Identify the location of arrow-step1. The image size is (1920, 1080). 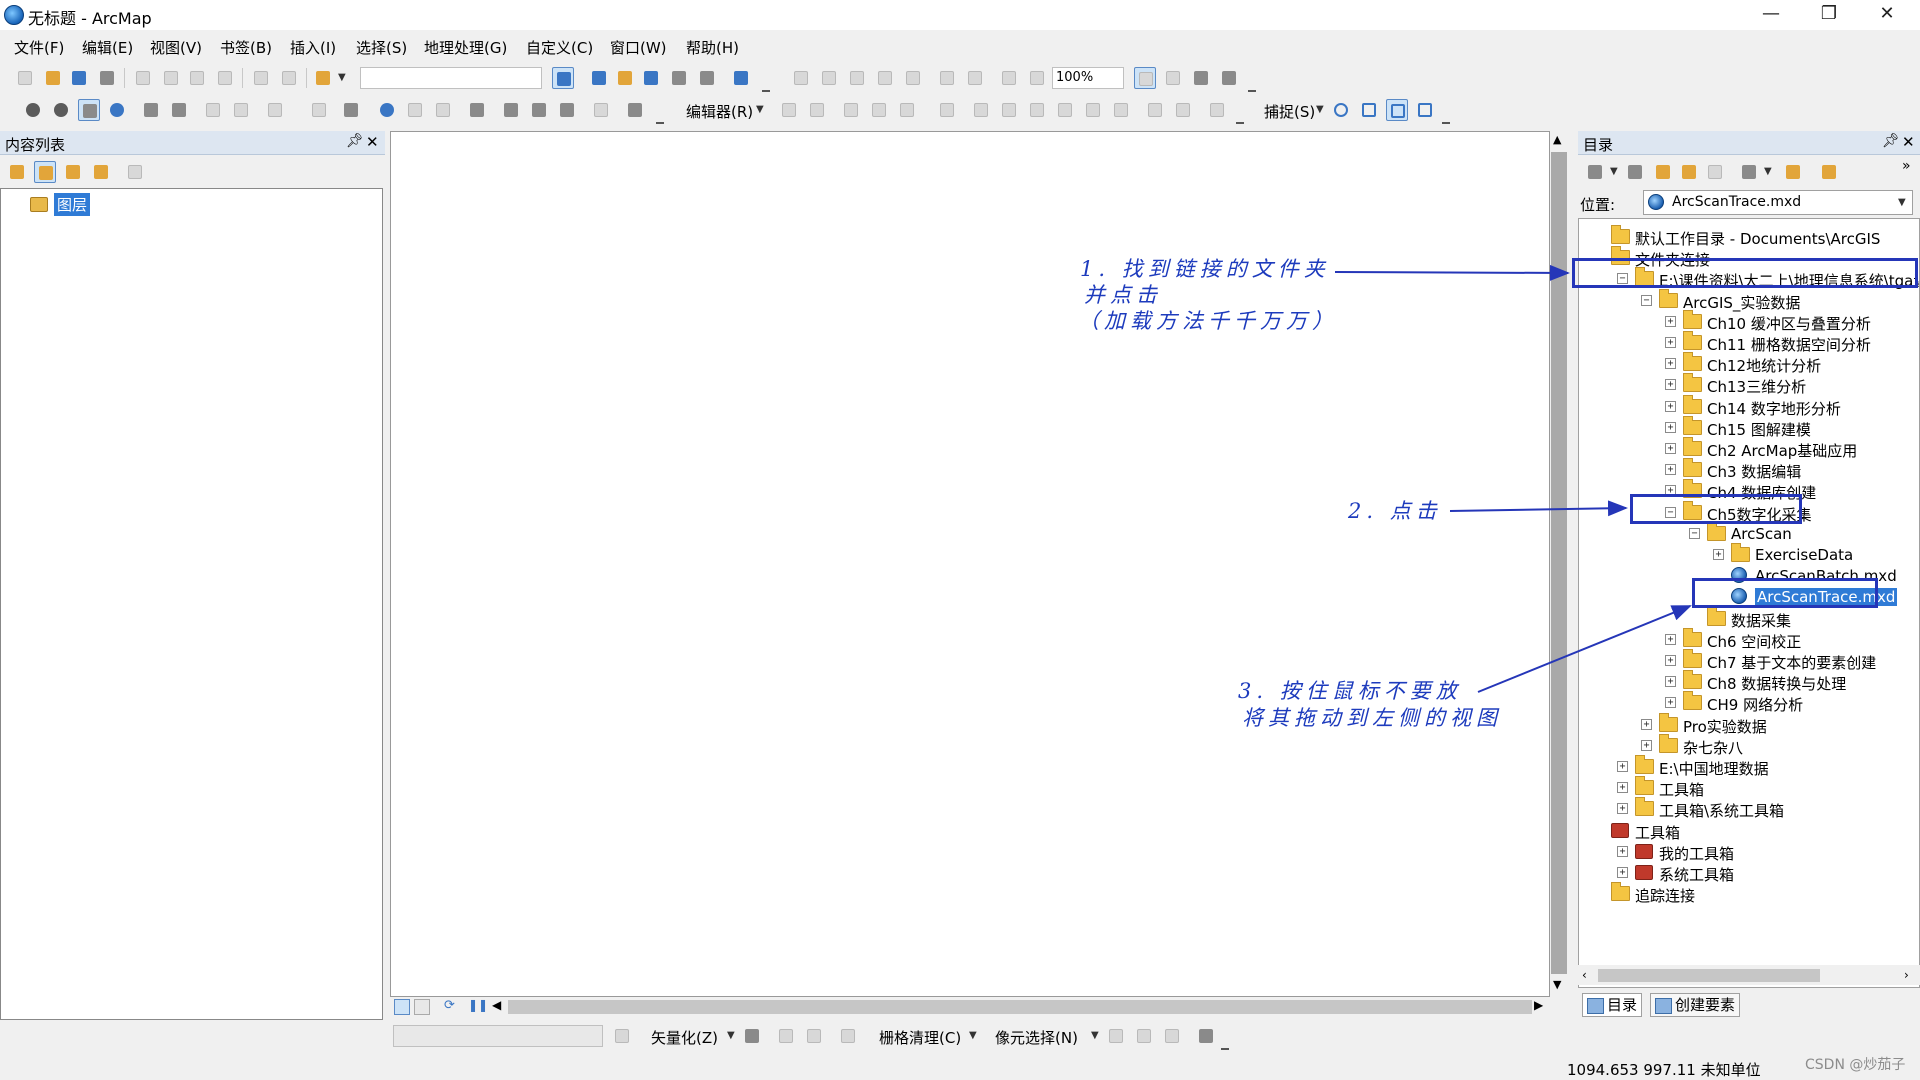
(1452, 272).